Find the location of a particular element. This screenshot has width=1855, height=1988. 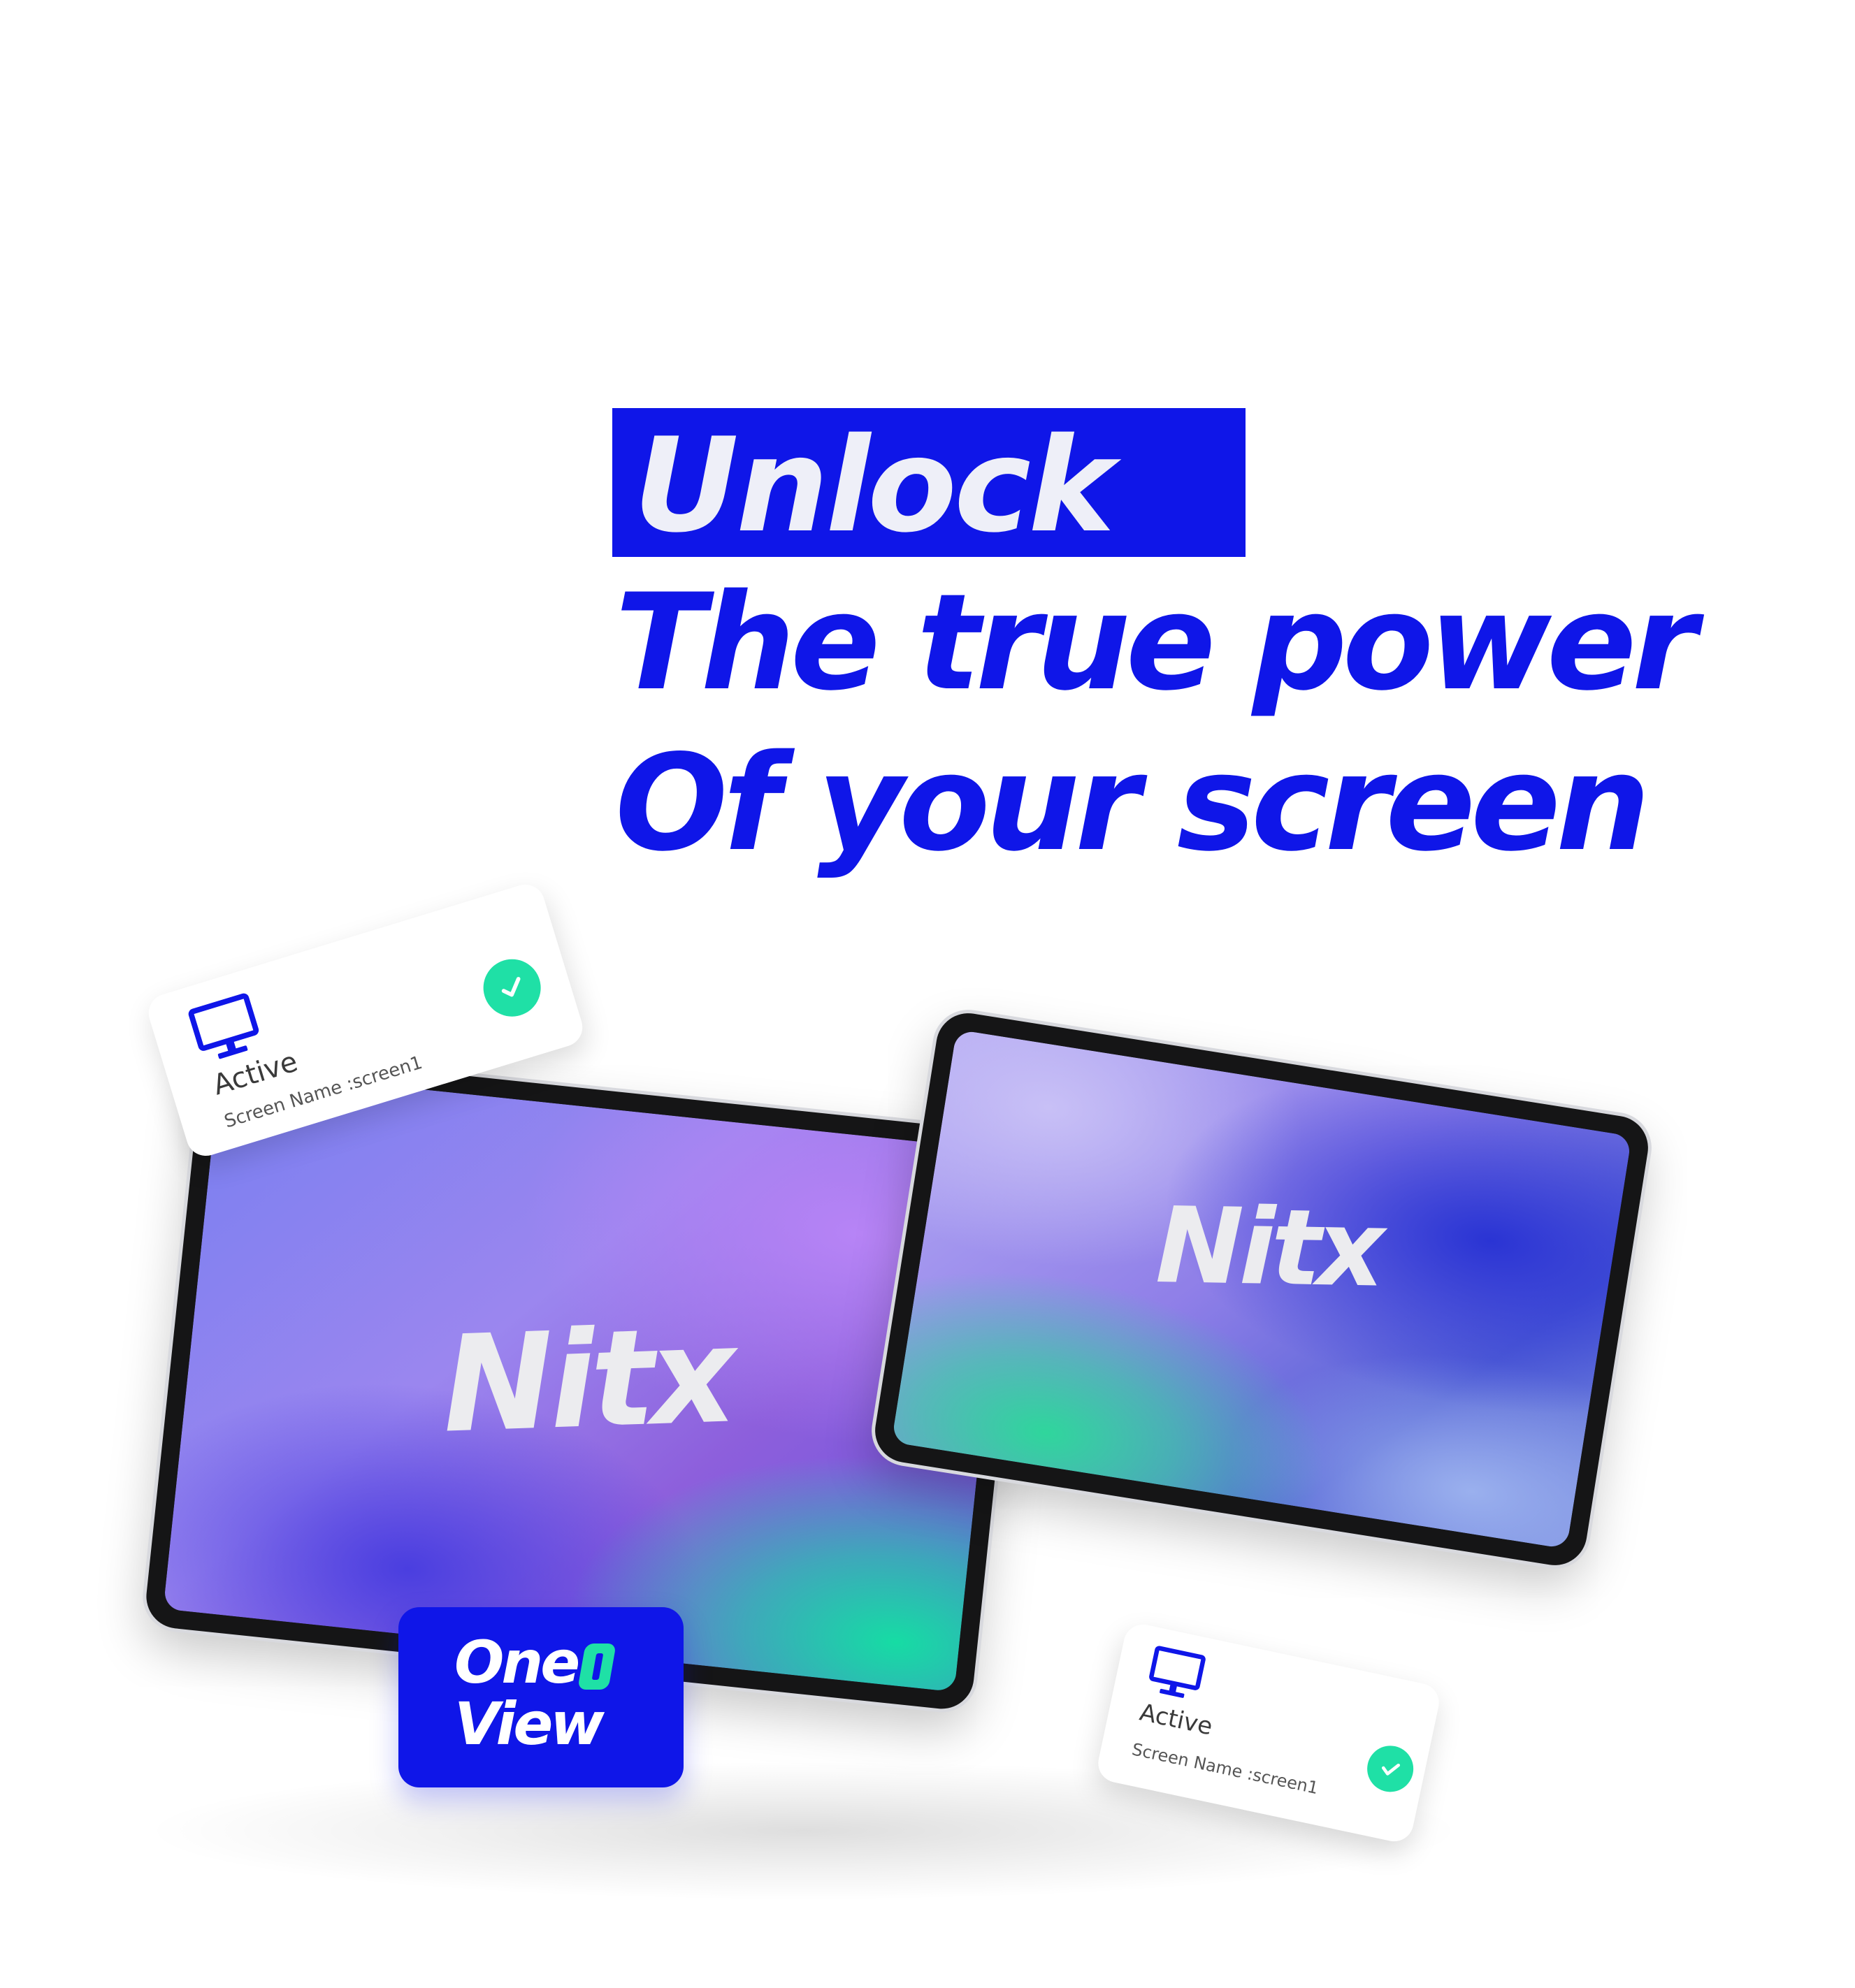

headline-unlock: Unlock is located at coordinates (874, 485).